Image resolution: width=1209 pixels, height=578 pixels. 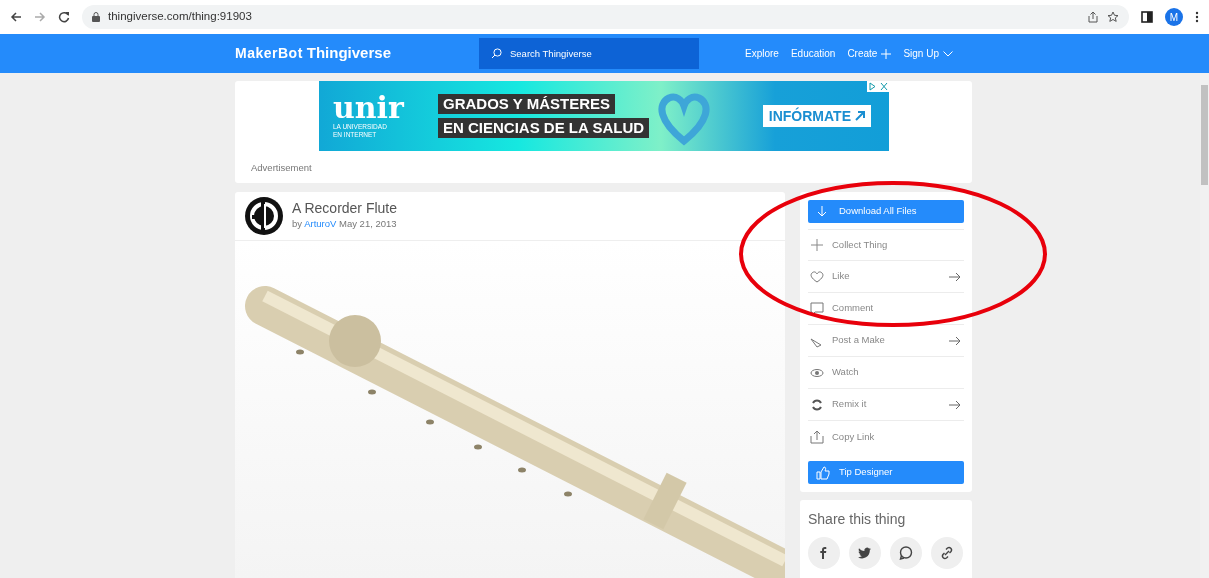 I want to click on action-item: Copy Link, so click(x=886, y=437).